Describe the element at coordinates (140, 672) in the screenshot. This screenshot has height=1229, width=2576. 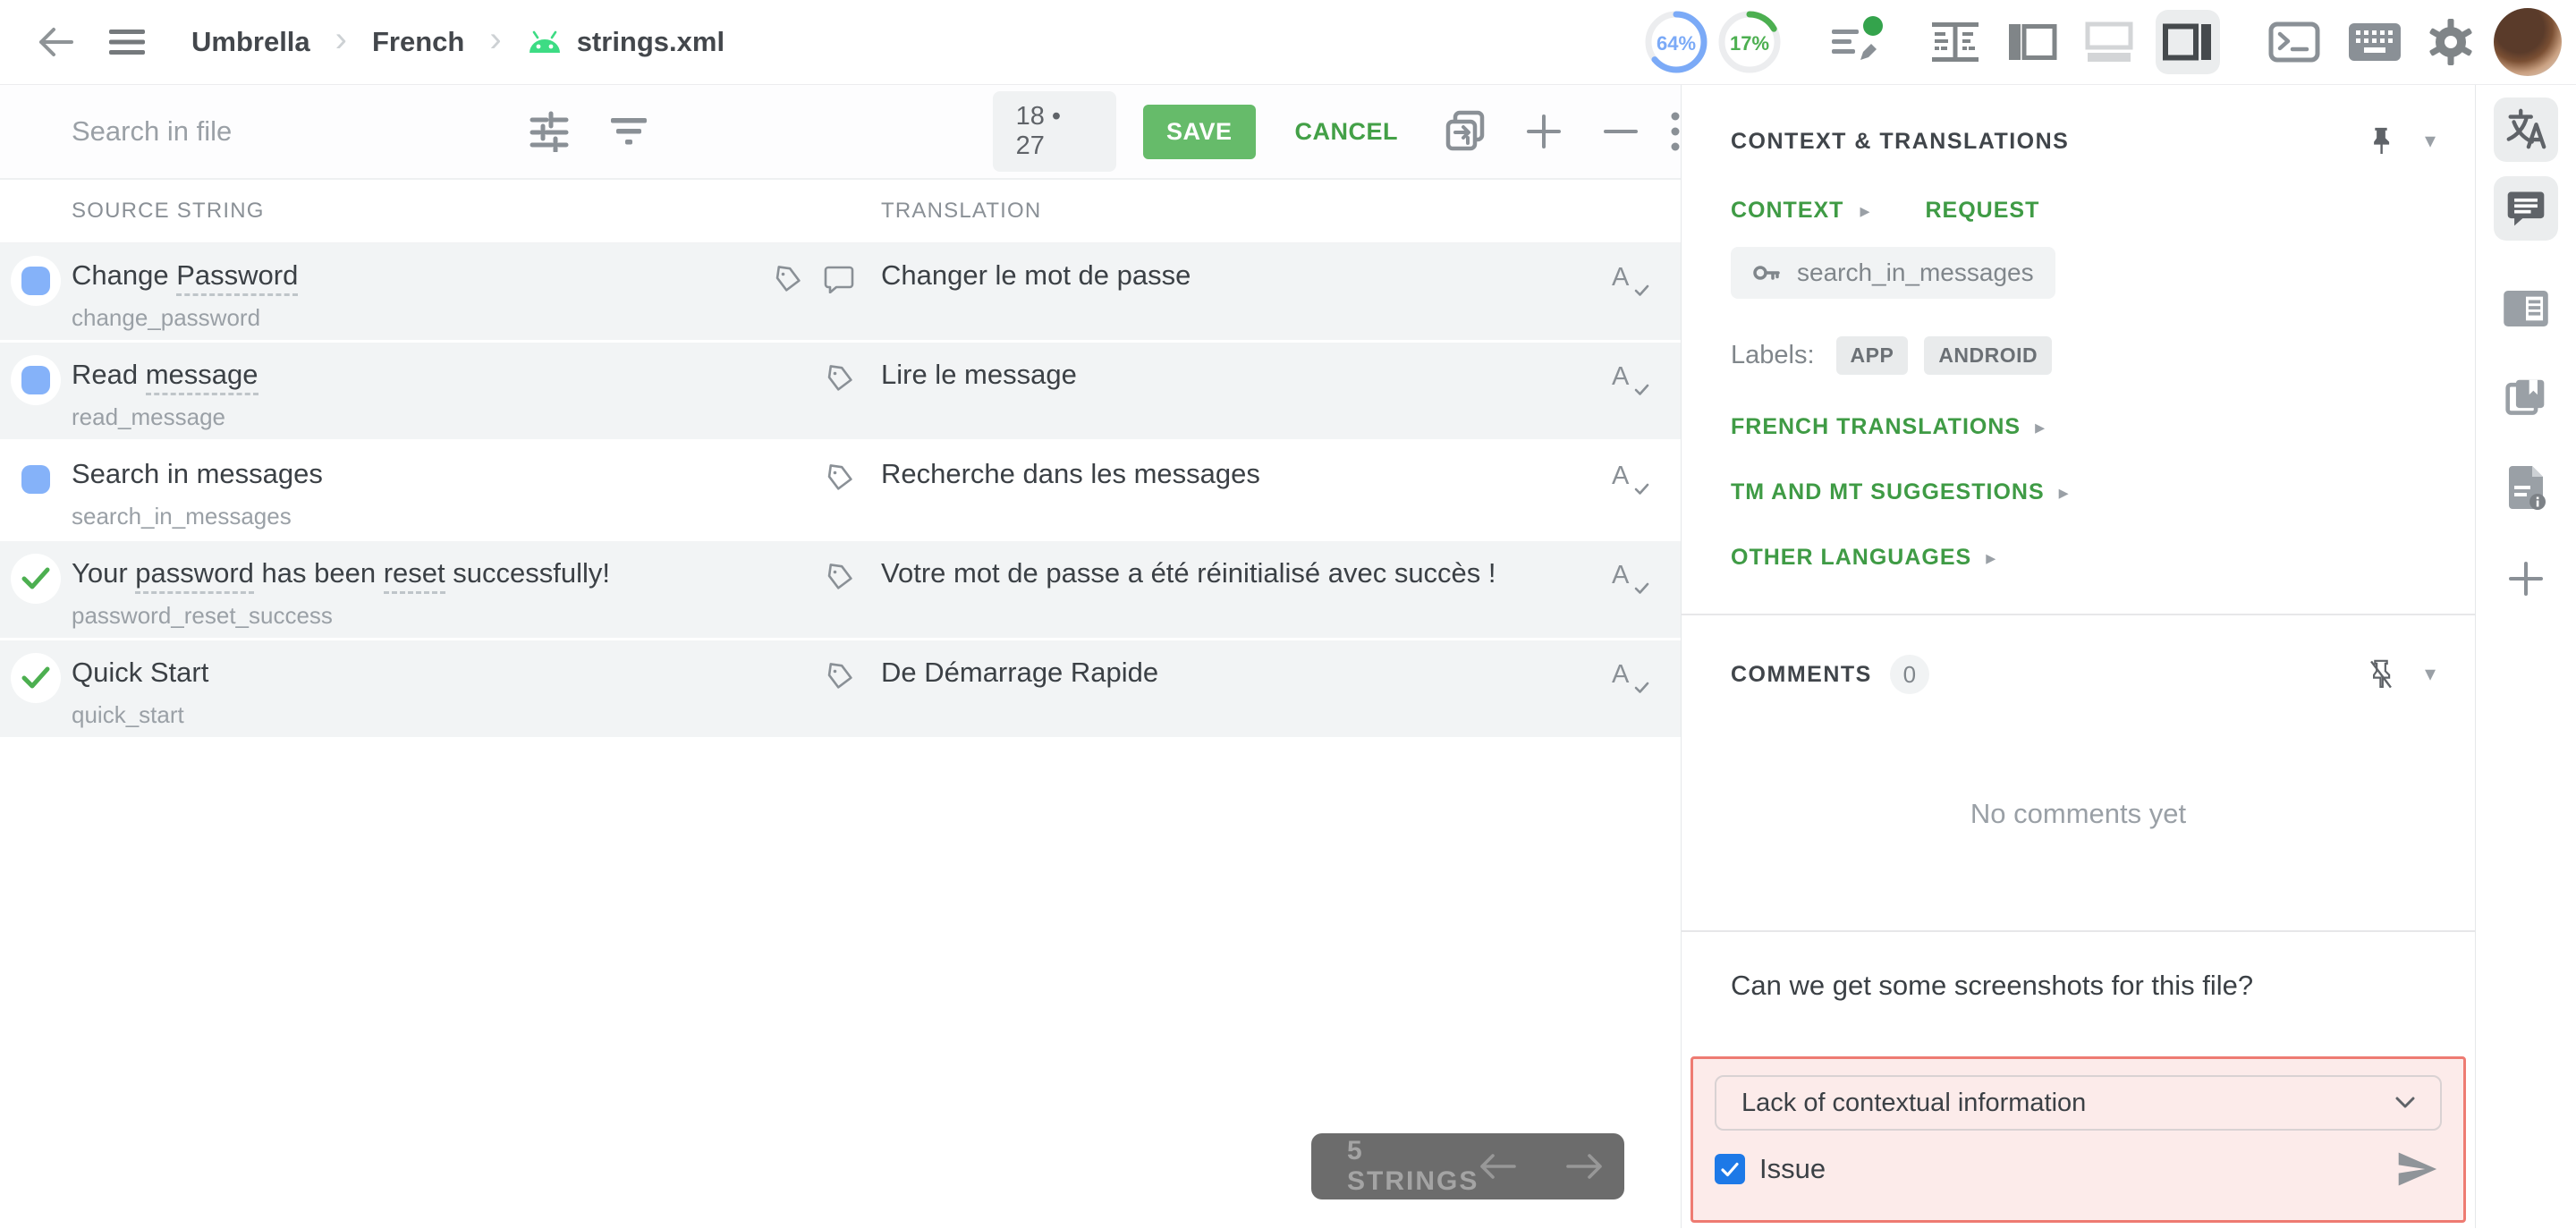
I see `source-string: Quick Start` at that location.